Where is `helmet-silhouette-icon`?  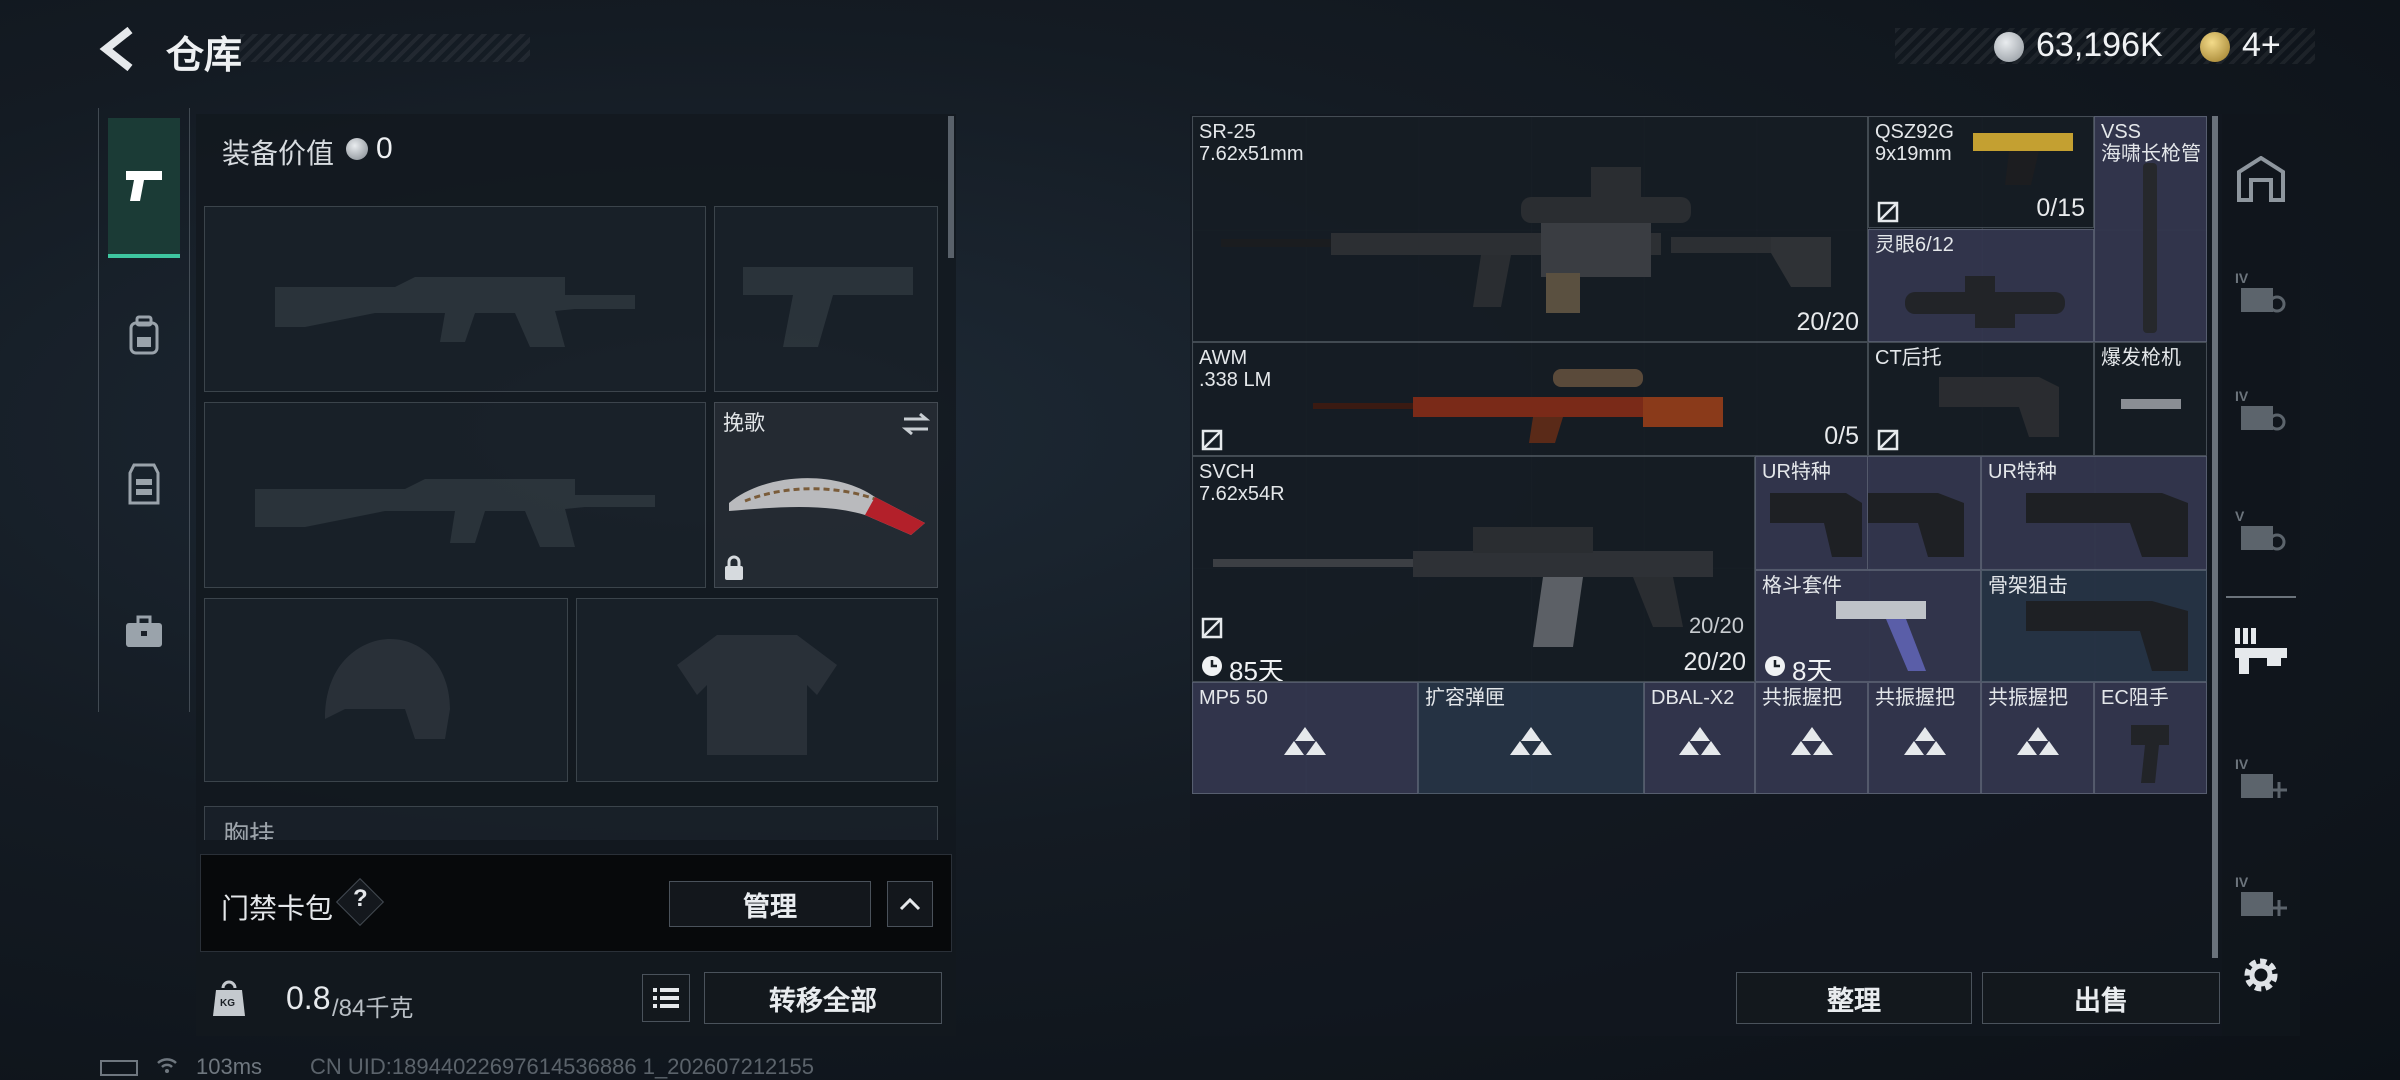 helmet-silhouette-icon is located at coordinates (387, 689).